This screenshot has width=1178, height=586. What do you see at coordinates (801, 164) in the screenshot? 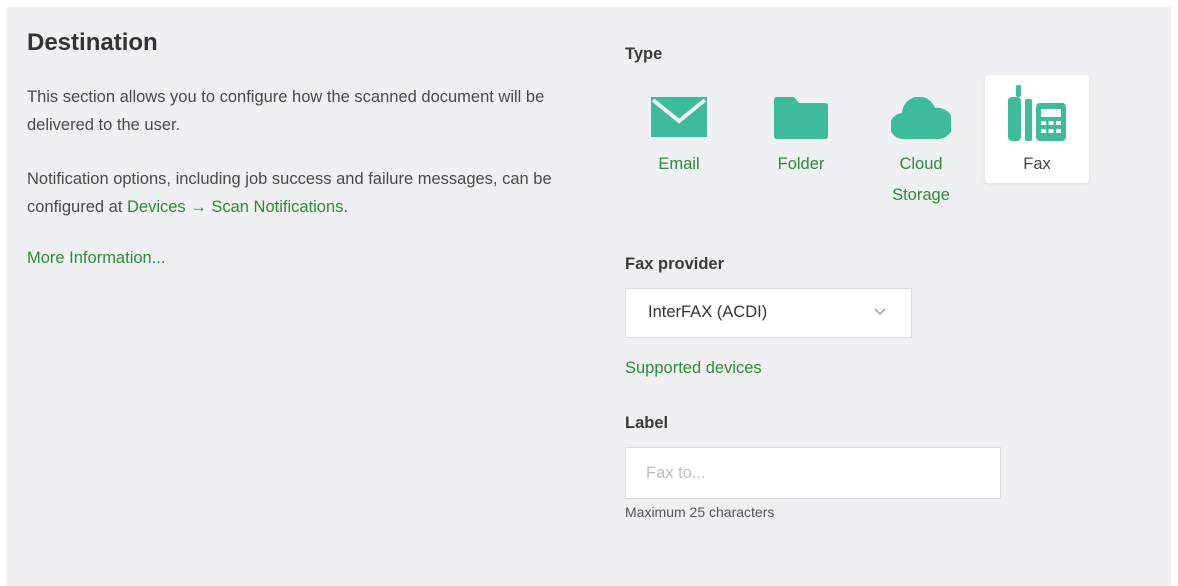
I see `type-option-label: Folder` at bounding box center [801, 164].